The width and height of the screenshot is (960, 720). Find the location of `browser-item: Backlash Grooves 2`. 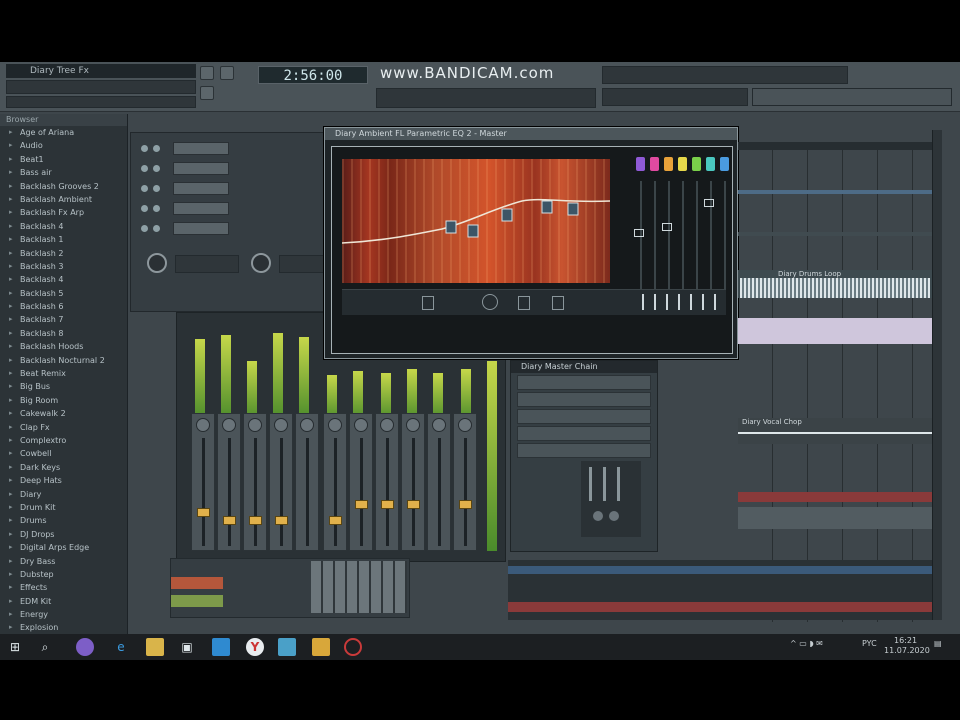

browser-item: Backlash Grooves 2 is located at coordinates (63, 186).